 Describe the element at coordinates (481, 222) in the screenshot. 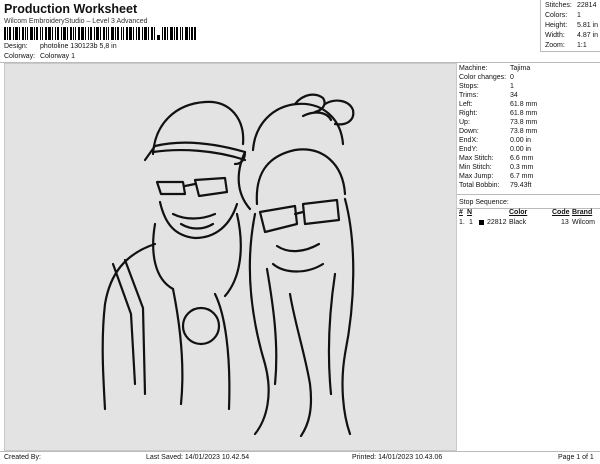

I see `thread-color-swatch` at that location.